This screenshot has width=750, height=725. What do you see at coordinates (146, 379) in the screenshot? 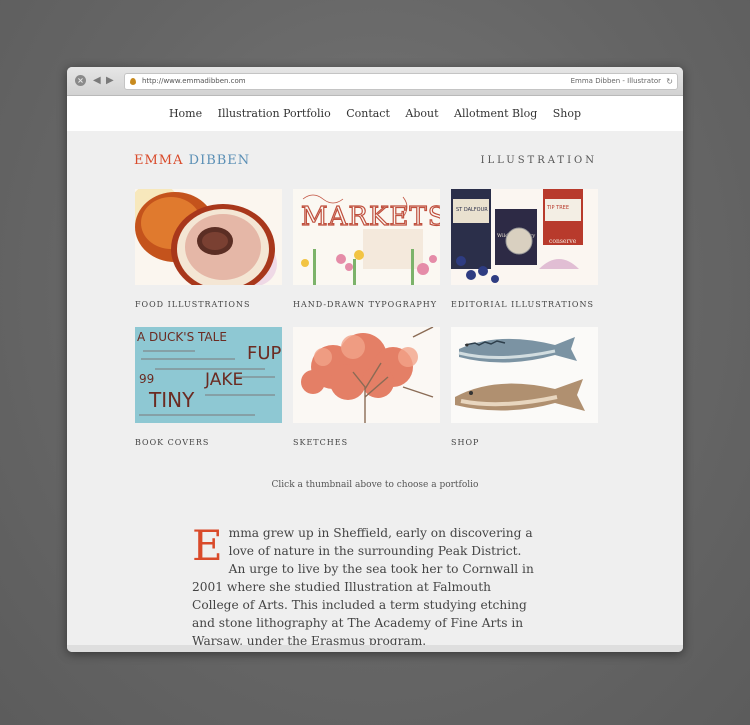
I see `book-art-text-3: 99` at bounding box center [146, 379].